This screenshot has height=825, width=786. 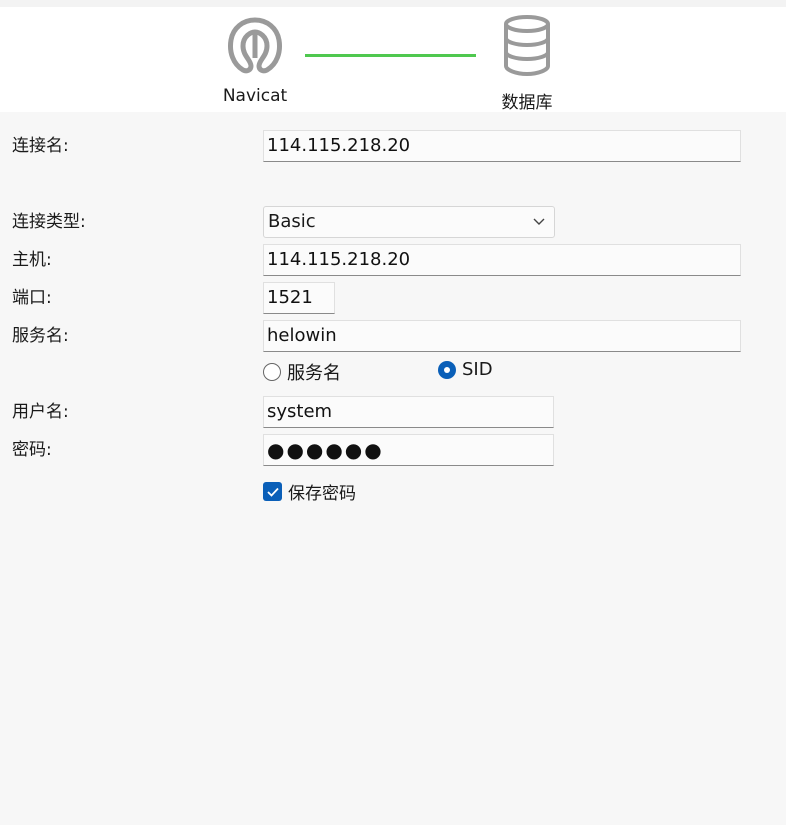 What do you see at coordinates (502, 260) in the screenshot?
I see `host-input: 114.115.218.20` at bounding box center [502, 260].